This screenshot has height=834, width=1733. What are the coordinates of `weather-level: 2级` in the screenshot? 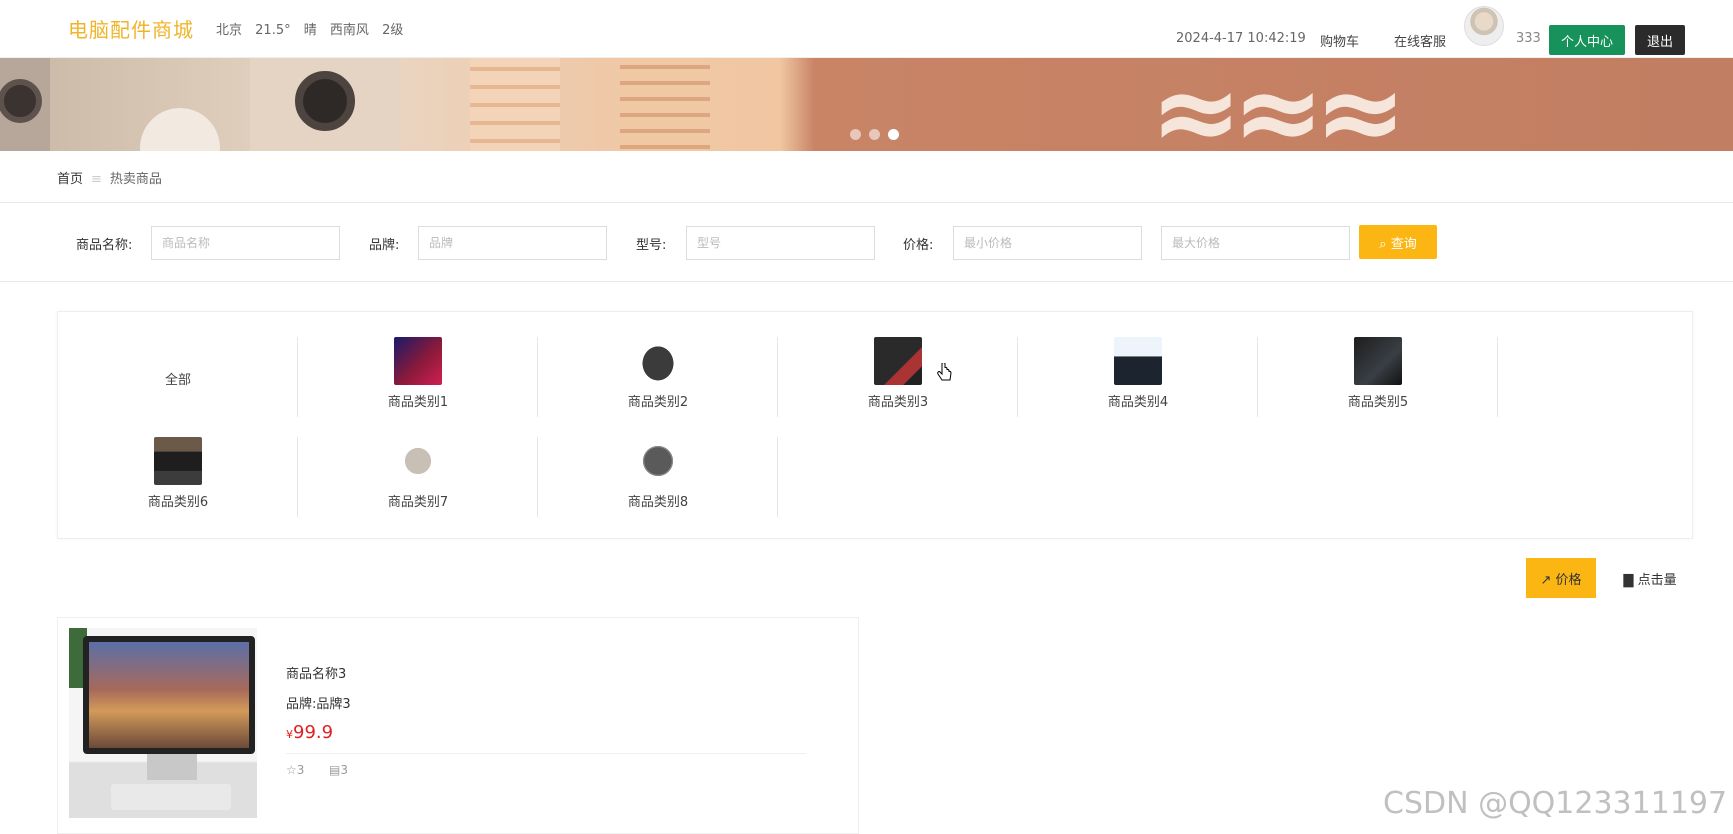 It's located at (393, 30).